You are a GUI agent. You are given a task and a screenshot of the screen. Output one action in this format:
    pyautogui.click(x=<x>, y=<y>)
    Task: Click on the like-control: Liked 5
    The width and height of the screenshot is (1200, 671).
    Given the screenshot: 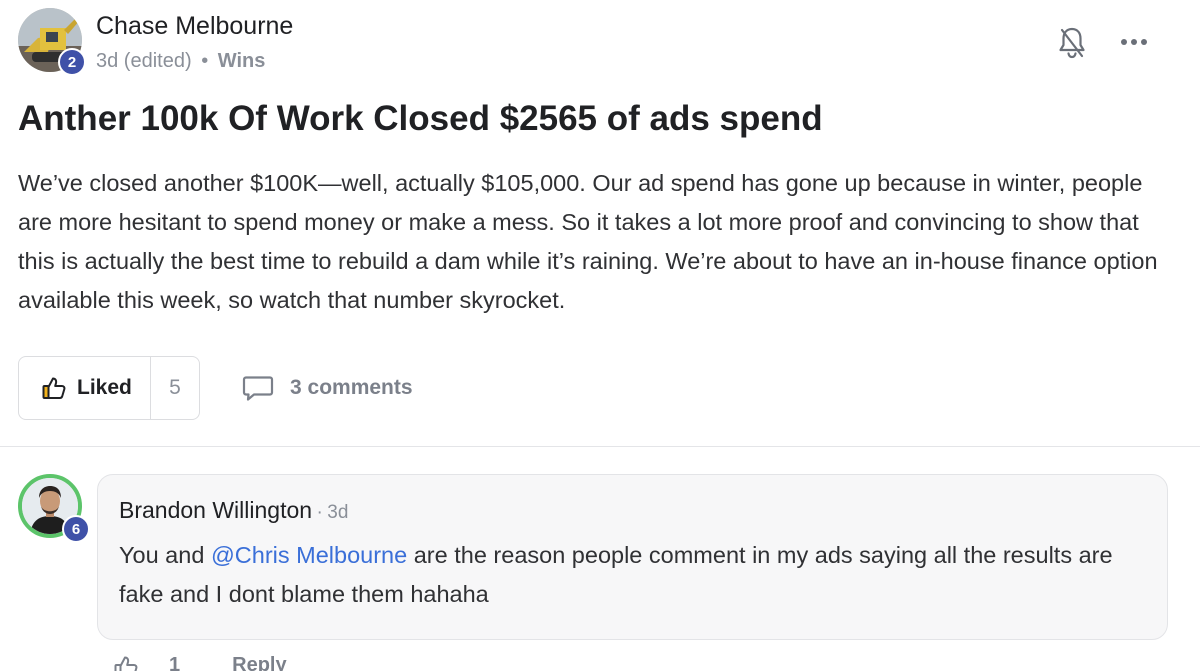 What is the action you would take?
    pyautogui.click(x=109, y=388)
    